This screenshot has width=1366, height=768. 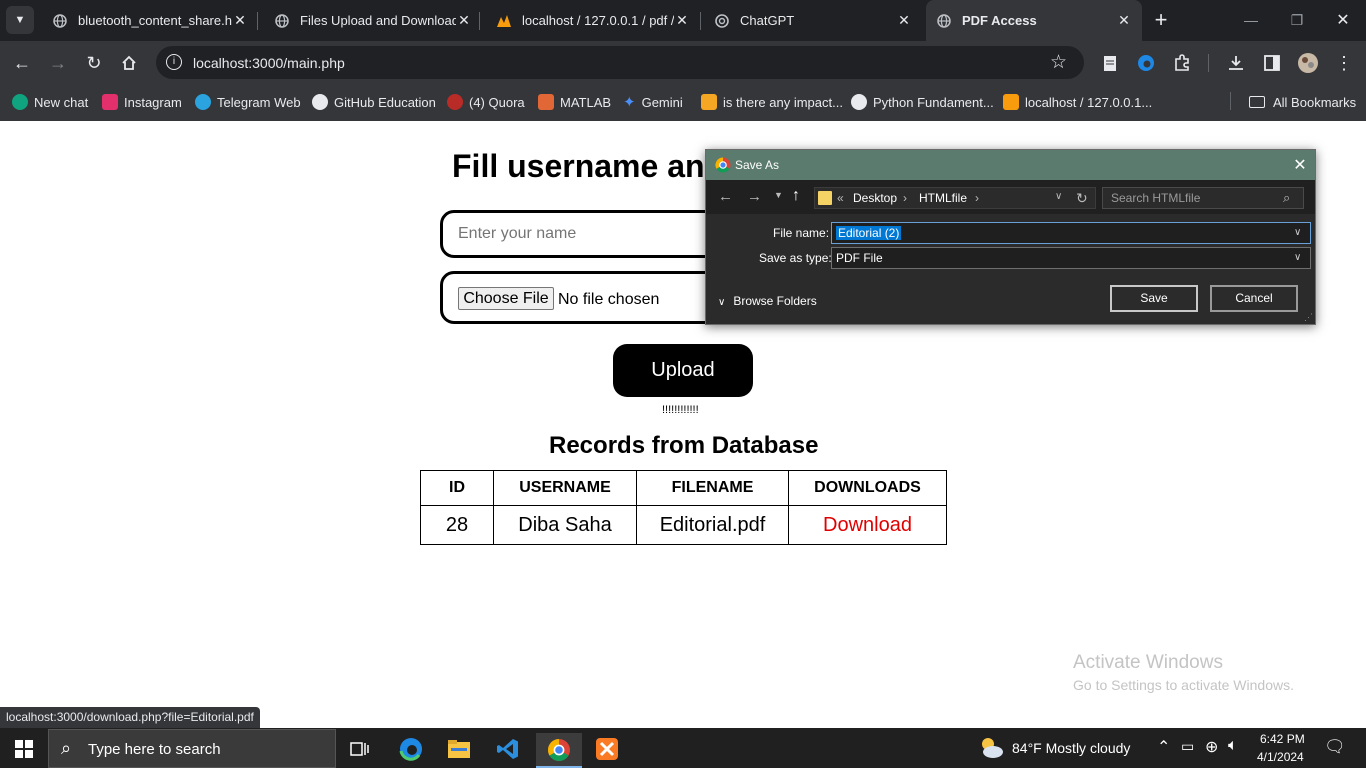 I want to click on download-icon, so click(x=1236, y=63).